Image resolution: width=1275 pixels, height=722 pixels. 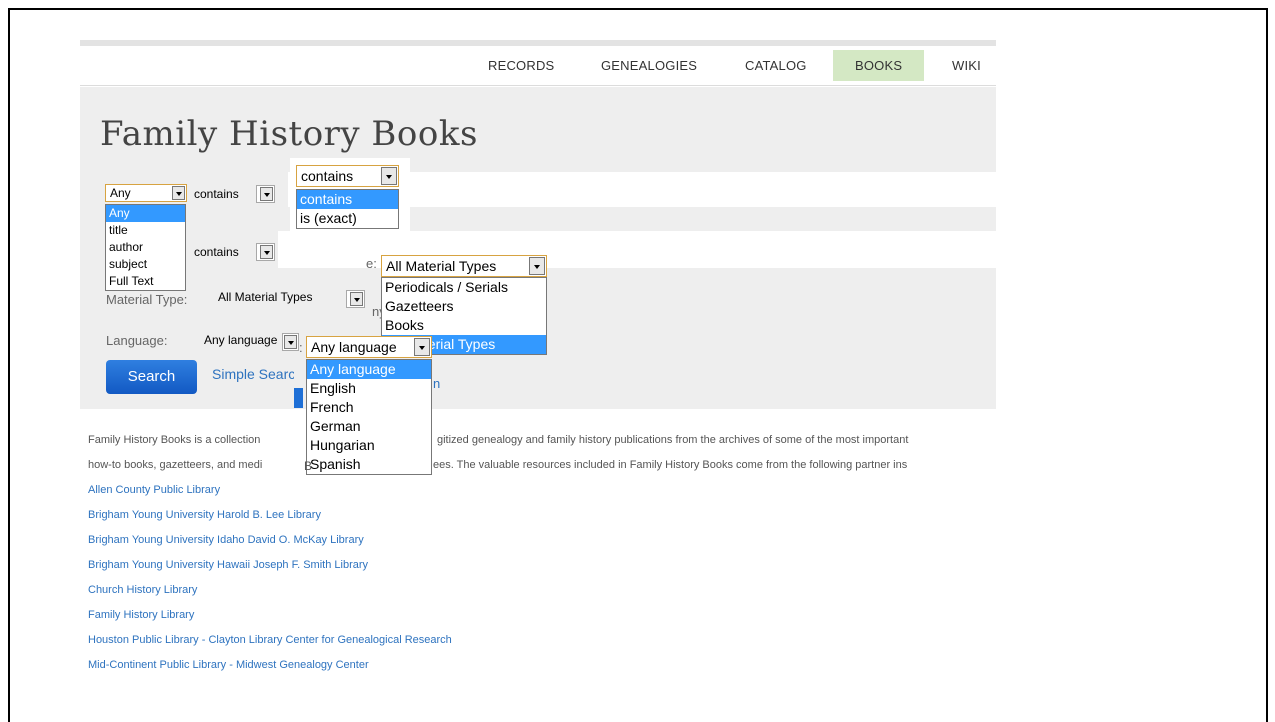 What do you see at coordinates (301, 347) in the screenshot?
I see `language-label-fragment: :` at bounding box center [301, 347].